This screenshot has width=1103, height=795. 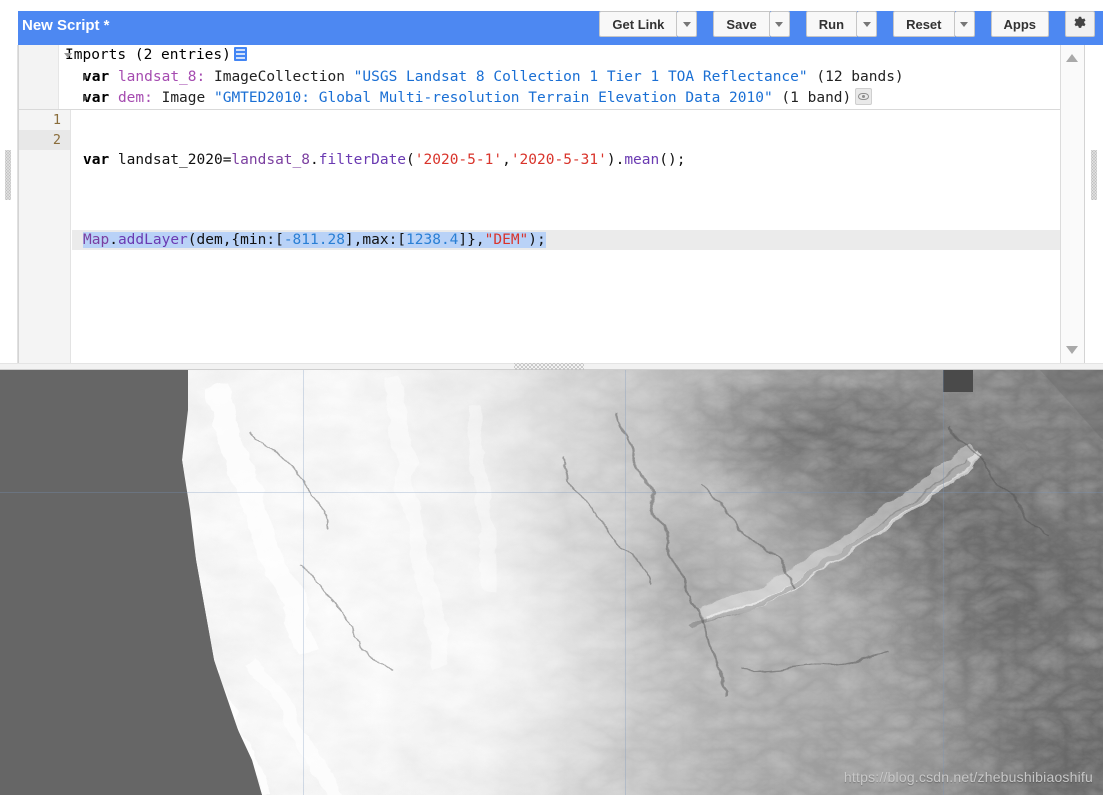 I want to click on editor-map-splitter, so click(x=551, y=367).